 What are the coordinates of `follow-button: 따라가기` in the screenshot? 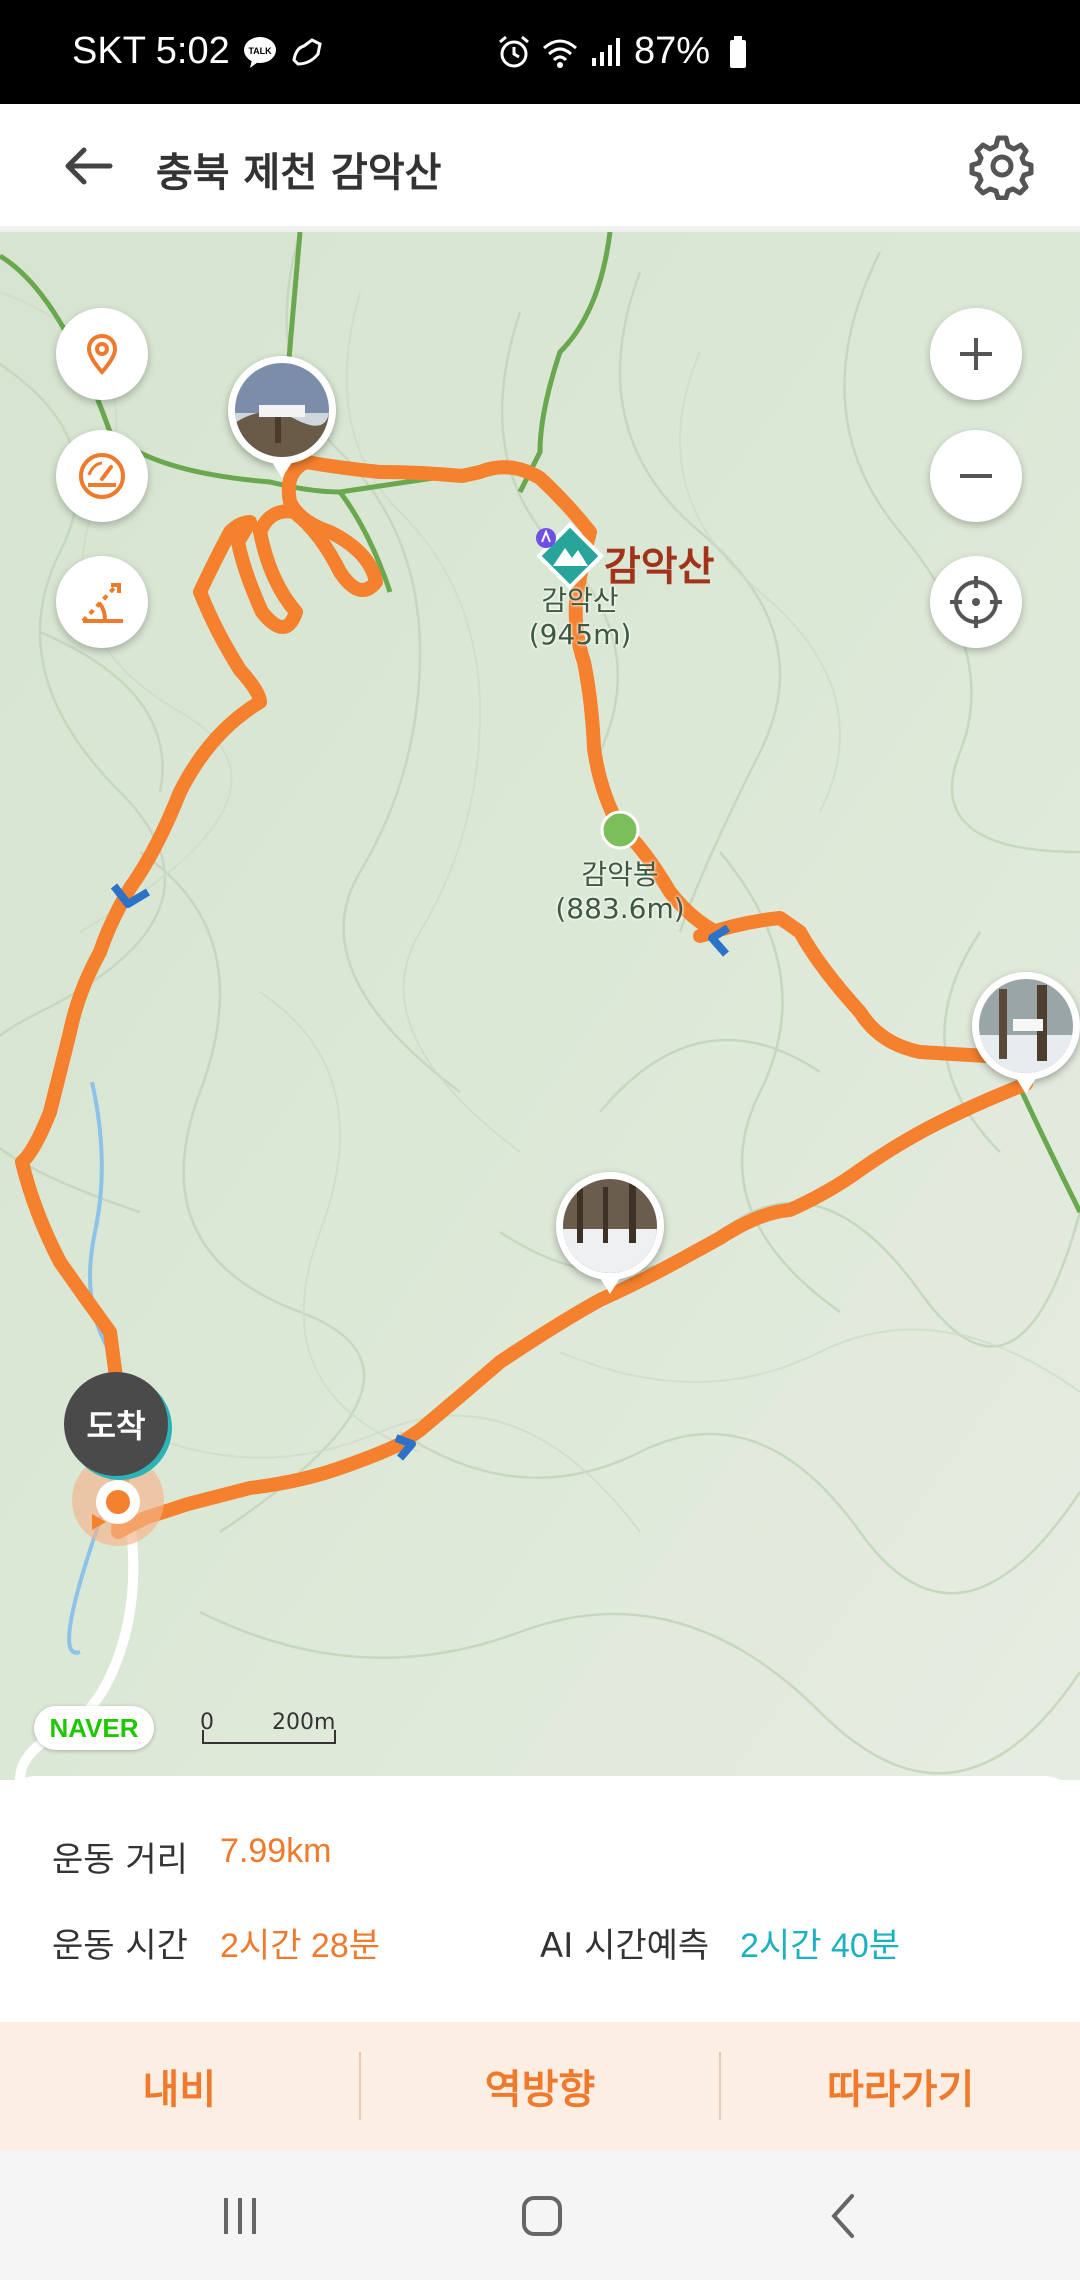 It's located at (900, 2086).